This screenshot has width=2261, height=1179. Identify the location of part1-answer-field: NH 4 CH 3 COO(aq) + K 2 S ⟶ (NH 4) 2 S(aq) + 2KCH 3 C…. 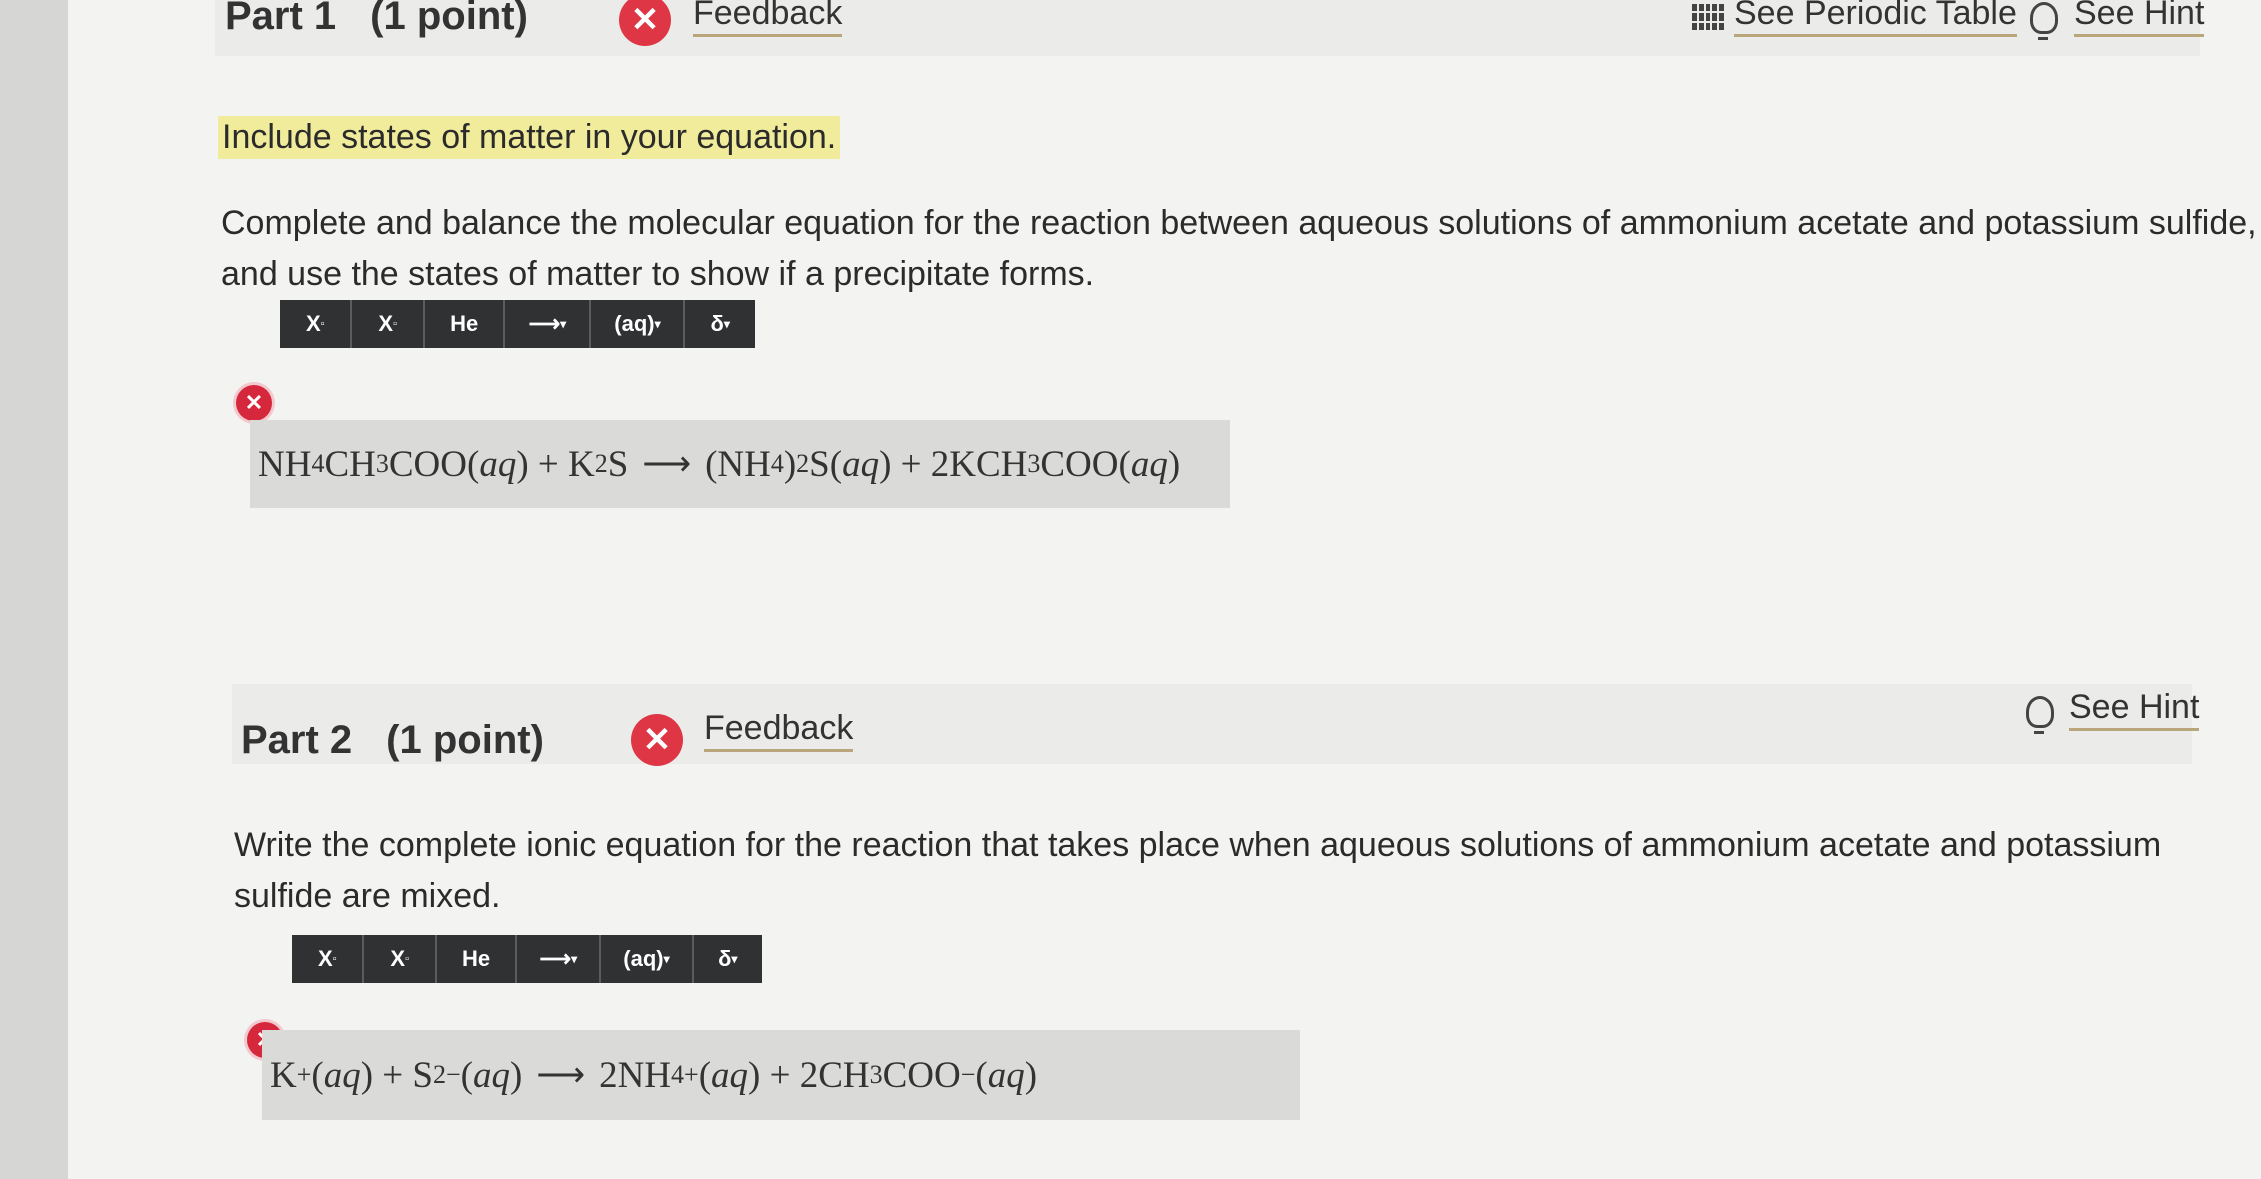
(740, 464).